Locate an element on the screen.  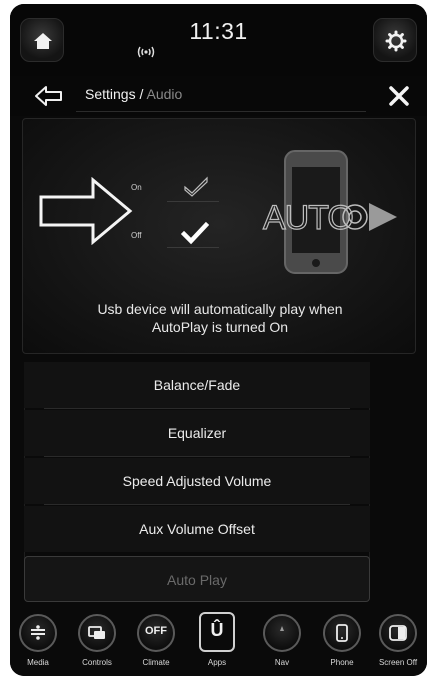
option-off-label: Off is located at coordinates (136, 235).